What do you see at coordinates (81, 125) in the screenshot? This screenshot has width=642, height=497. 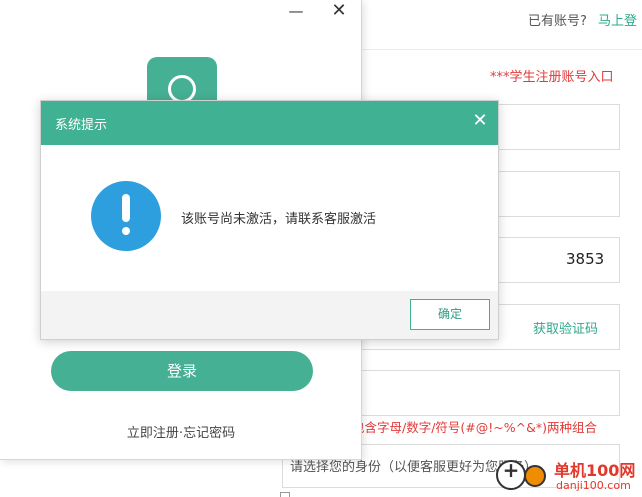 I see `dialog-title: 系统提示` at bounding box center [81, 125].